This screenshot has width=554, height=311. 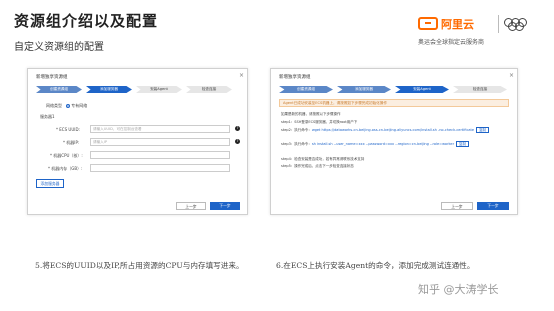 What do you see at coordinates (59, 47) in the screenshot?
I see `slide-subtitle: 自定义资源组的配置` at bounding box center [59, 47].